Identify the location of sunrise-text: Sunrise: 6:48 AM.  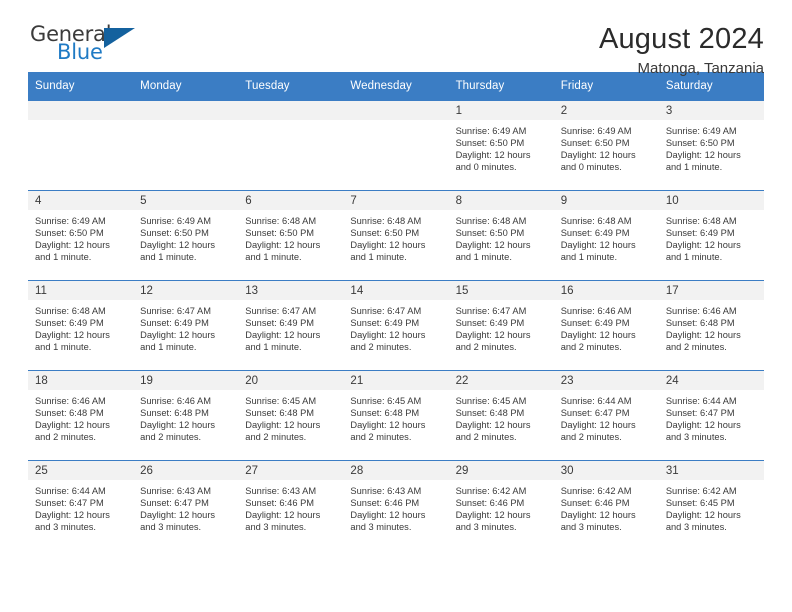
(491, 221).